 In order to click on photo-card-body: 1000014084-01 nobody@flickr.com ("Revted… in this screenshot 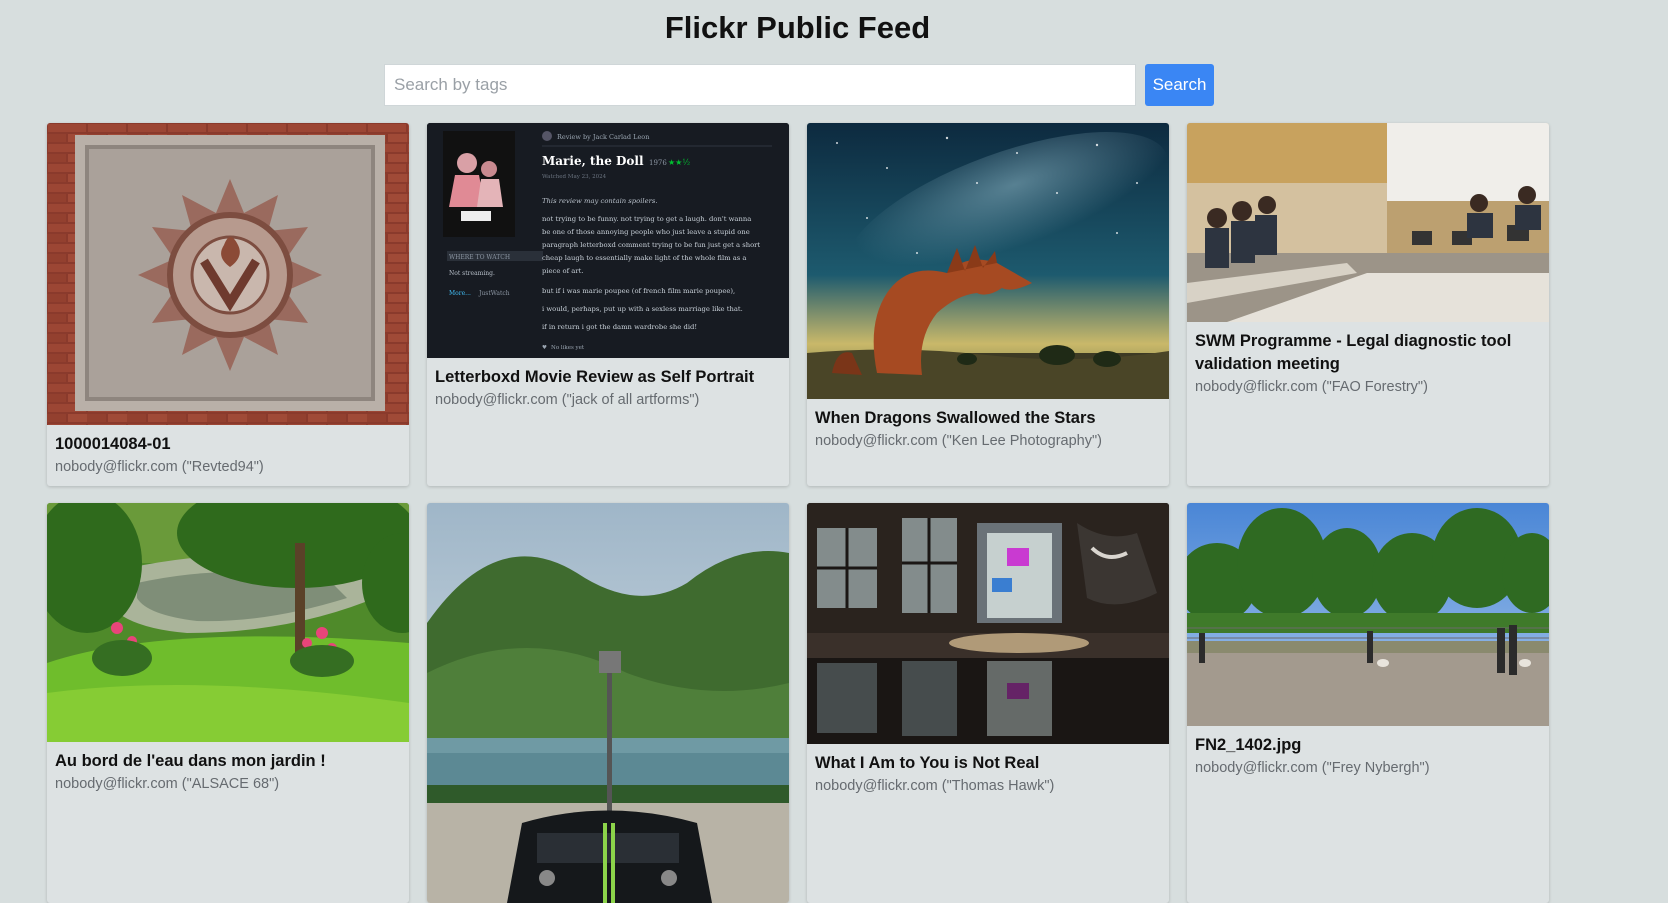, I will do `click(228, 455)`.